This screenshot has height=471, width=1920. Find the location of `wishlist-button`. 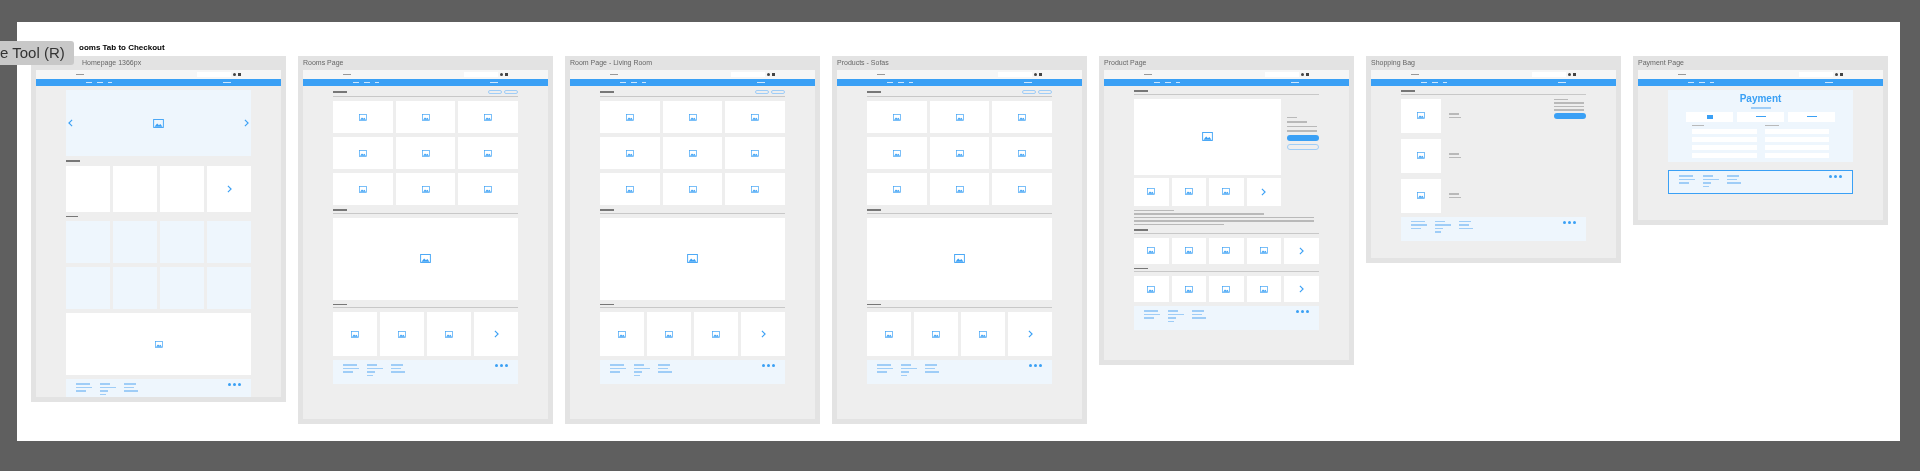

wishlist-button is located at coordinates (1303, 146).